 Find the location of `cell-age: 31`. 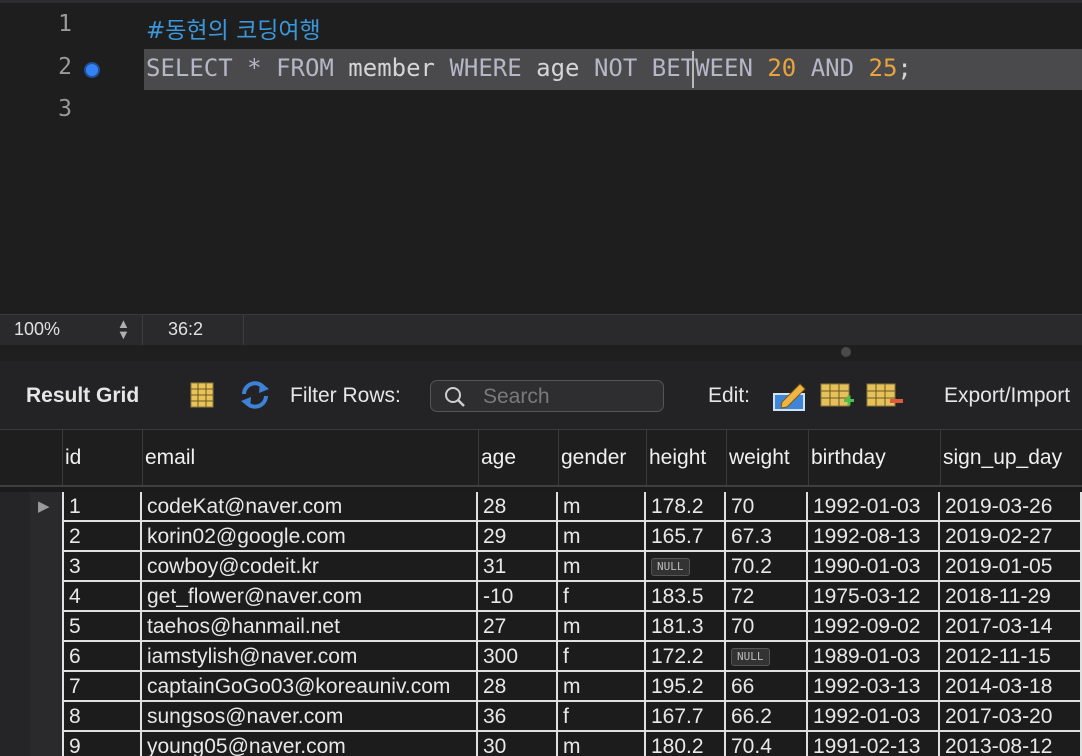

cell-age: 31 is located at coordinates (518, 567).